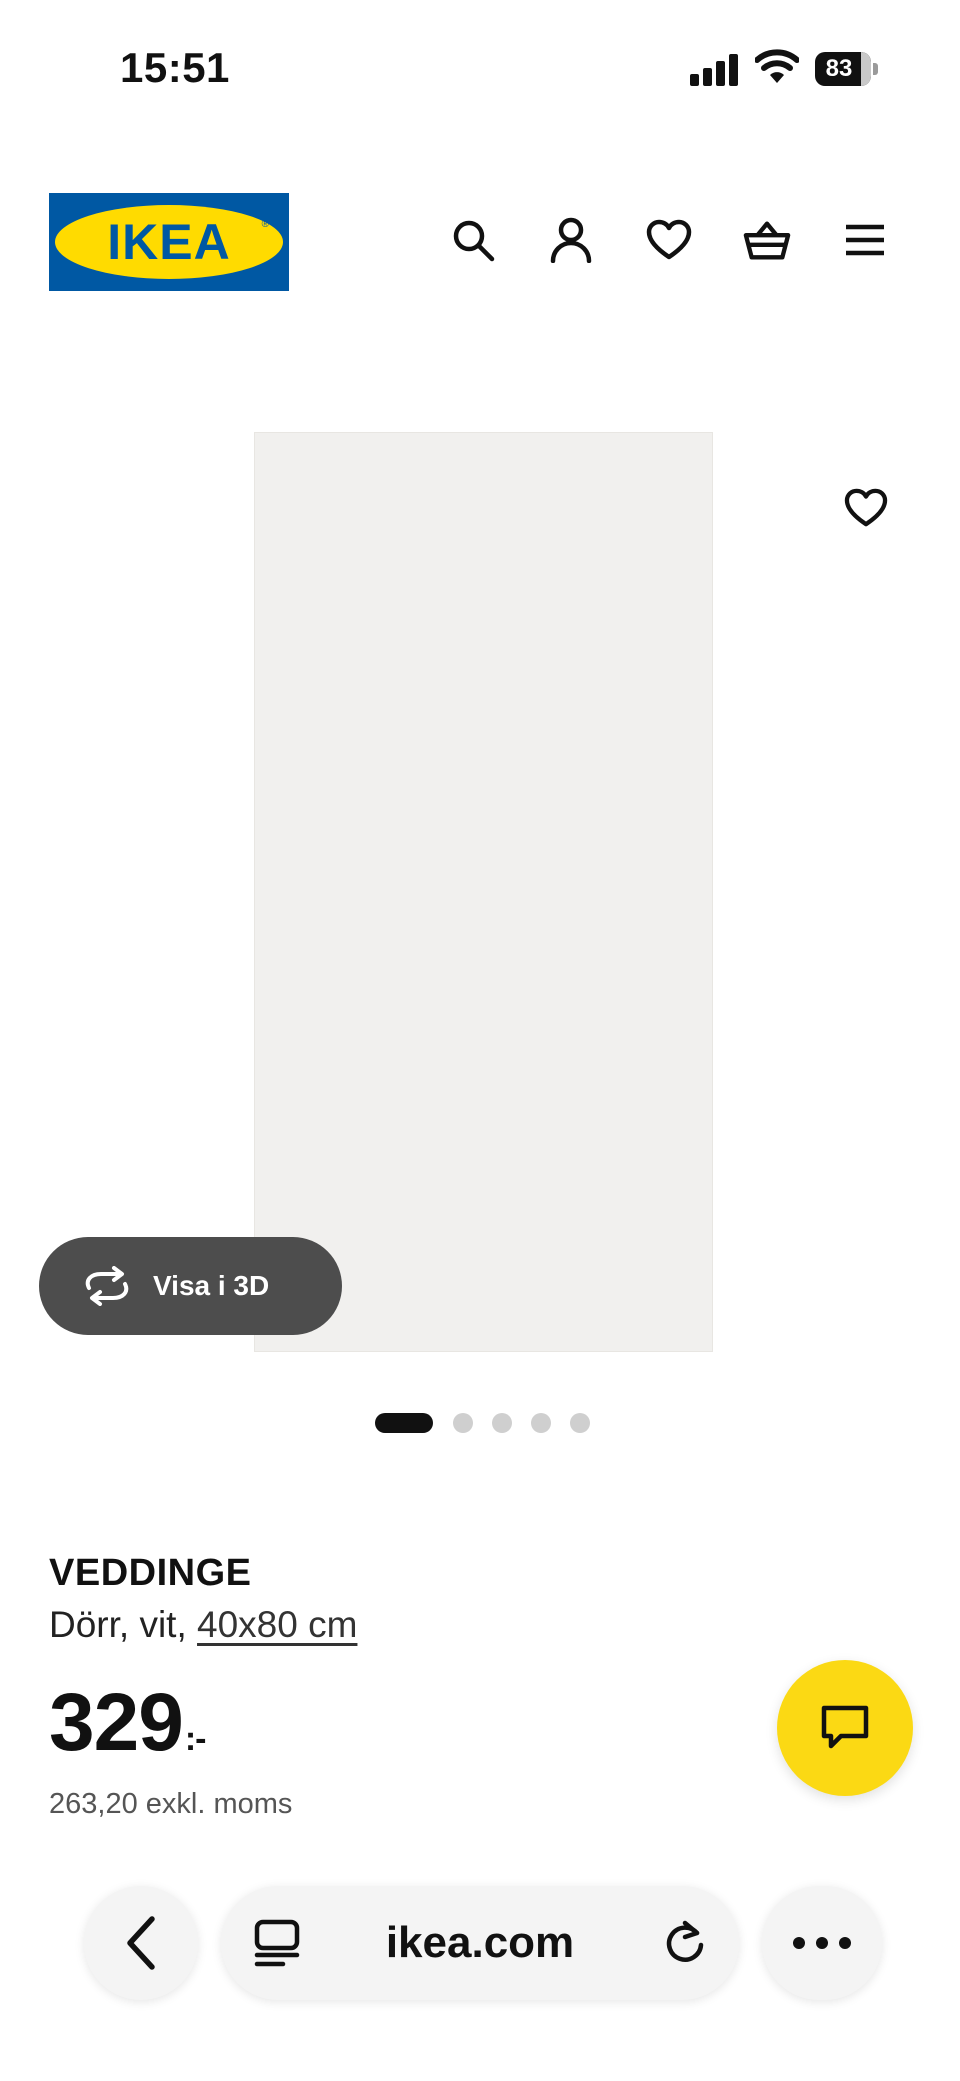 This screenshot has width=960, height=2081. What do you see at coordinates (277, 1624) in the screenshot?
I see `size-link: 40x80 cm` at bounding box center [277, 1624].